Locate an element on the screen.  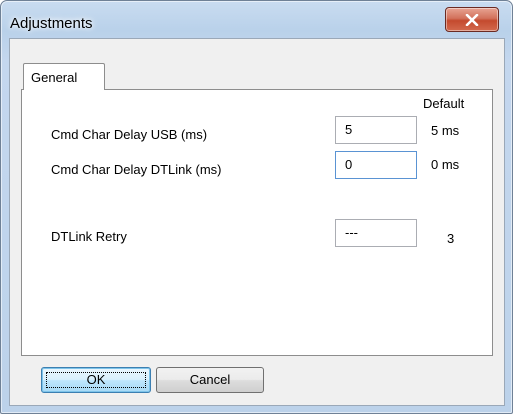
cmd-char-delay-dtlink-label: Cmd Char Delay DTLink (ms) is located at coordinates (136, 169).